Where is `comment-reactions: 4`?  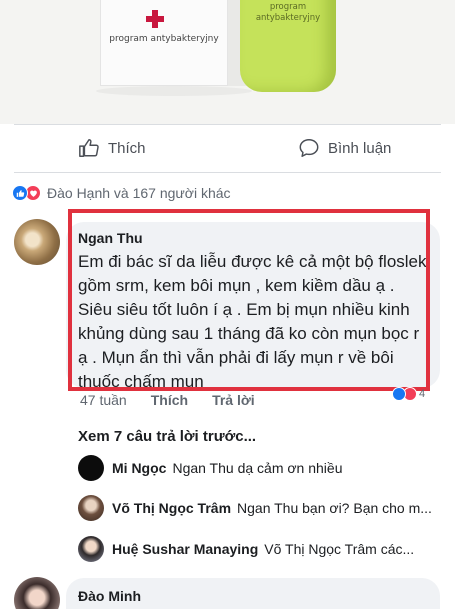
comment-reactions: 4 is located at coordinates (408, 394).